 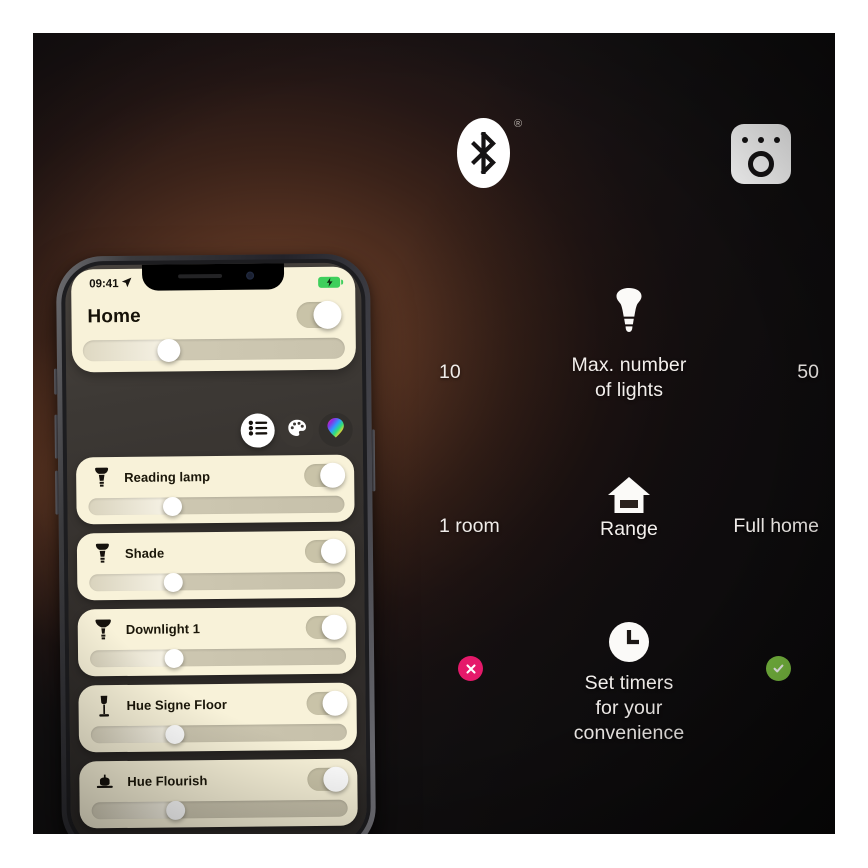 I want to click on light-row: Downlight 1, so click(x=218, y=628).